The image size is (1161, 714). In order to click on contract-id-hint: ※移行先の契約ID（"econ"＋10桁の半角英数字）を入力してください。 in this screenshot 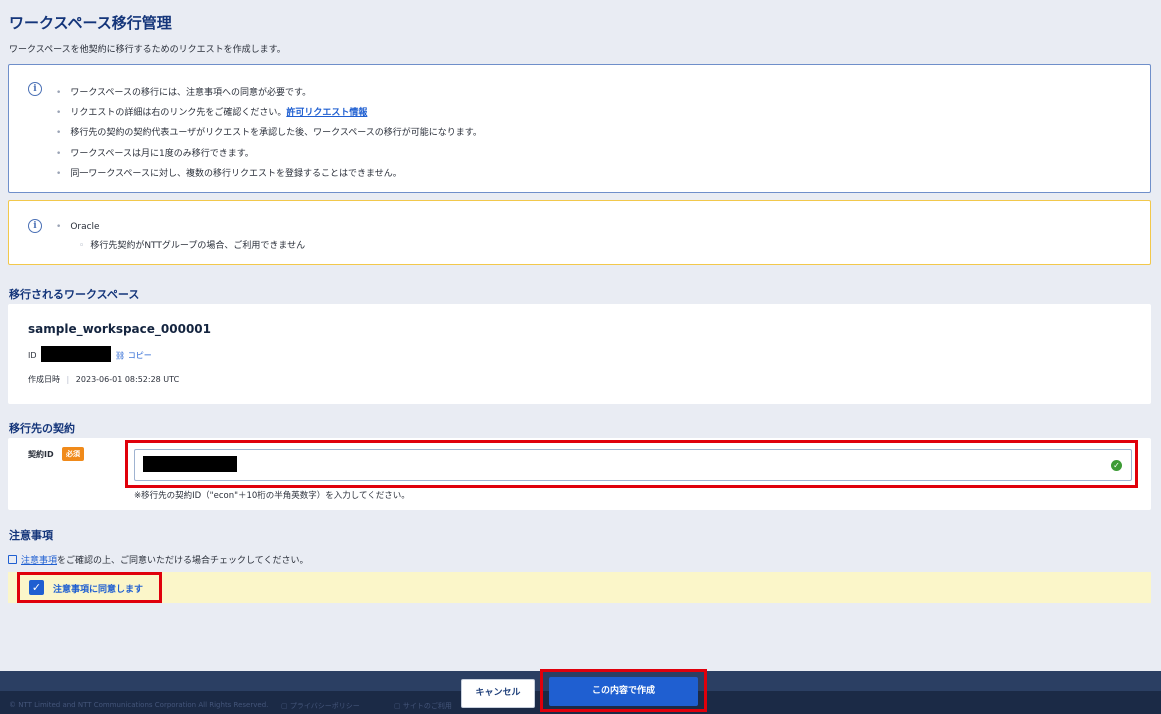, I will do `click(272, 496)`.